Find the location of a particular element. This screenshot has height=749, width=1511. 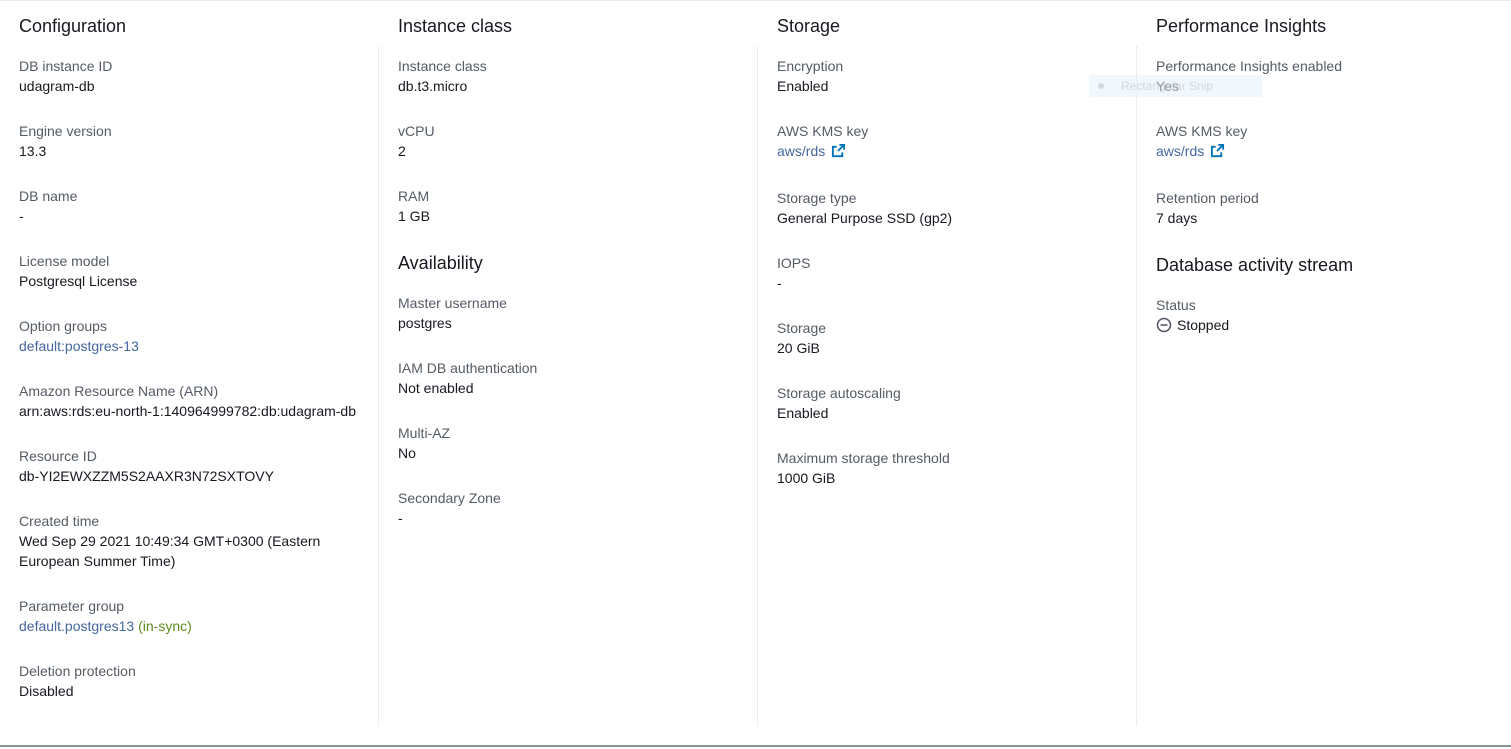

value-text: Stopped is located at coordinates (1203, 325).